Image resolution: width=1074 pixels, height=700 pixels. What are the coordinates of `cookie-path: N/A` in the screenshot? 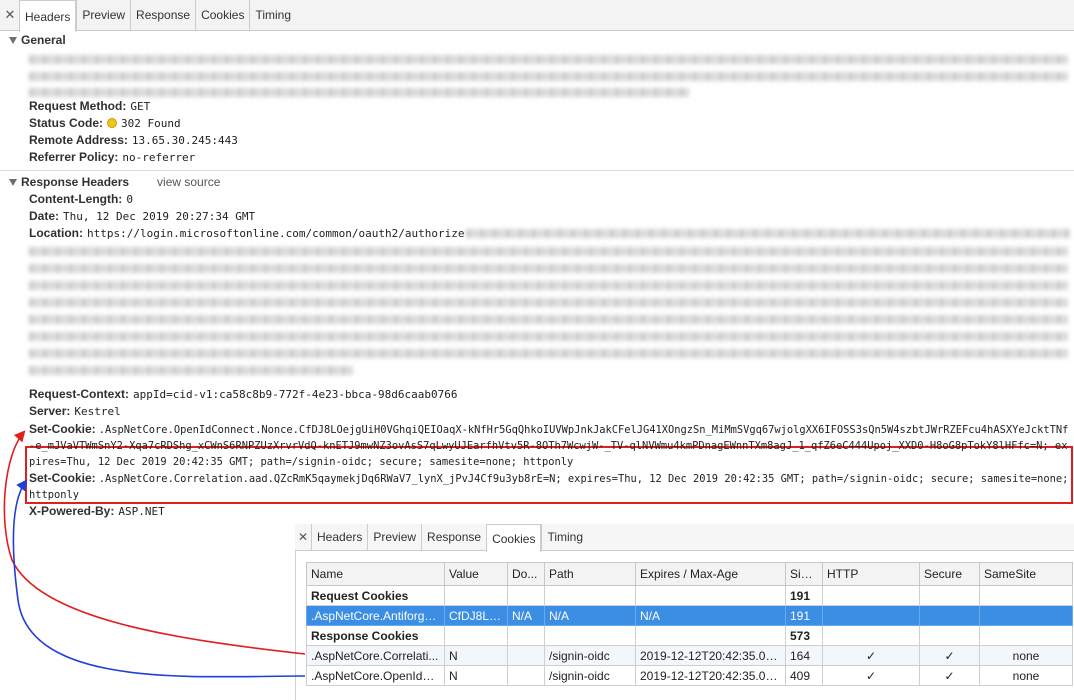 It's located at (590, 615).